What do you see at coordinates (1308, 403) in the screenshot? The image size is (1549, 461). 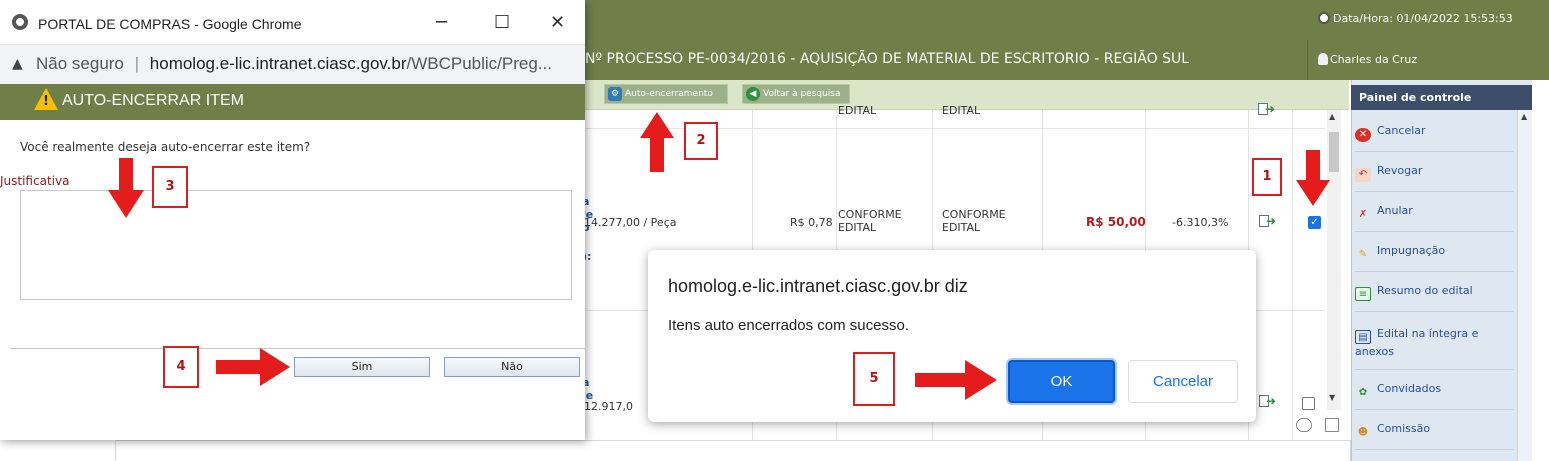 I see `row2-checkbox` at bounding box center [1308, 403].